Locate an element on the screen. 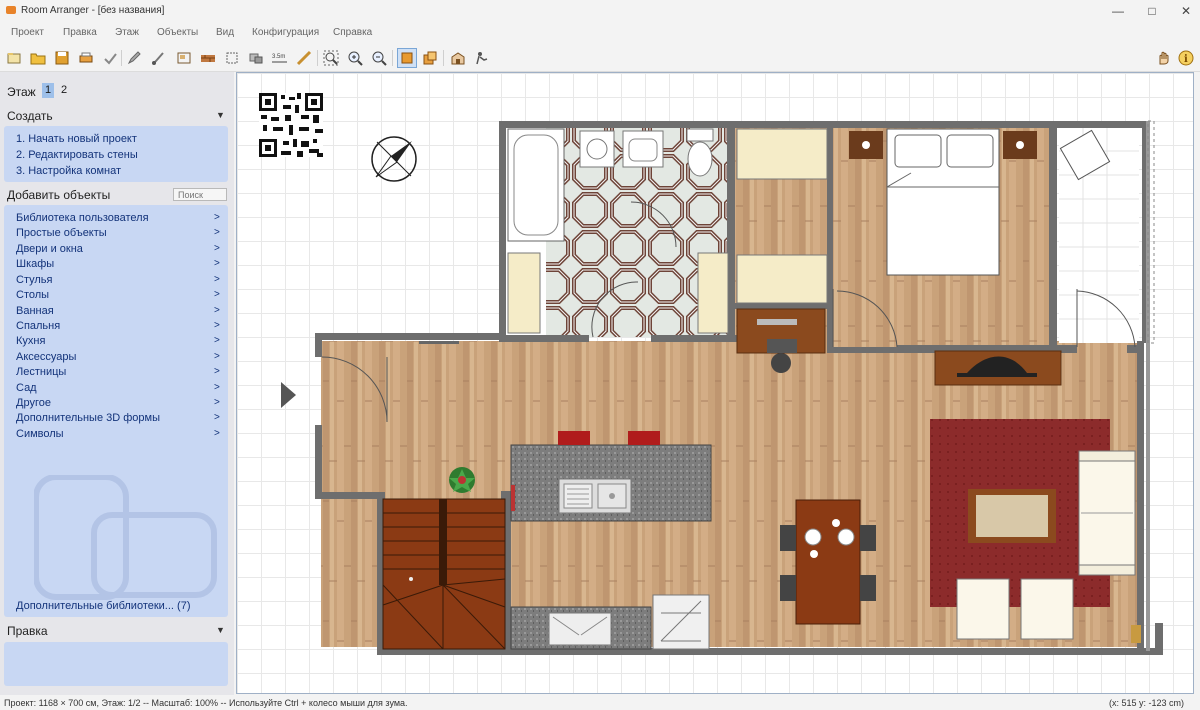 This screenshot has width=1200, height=710. brush-icon is located at coordinates (158, 58).